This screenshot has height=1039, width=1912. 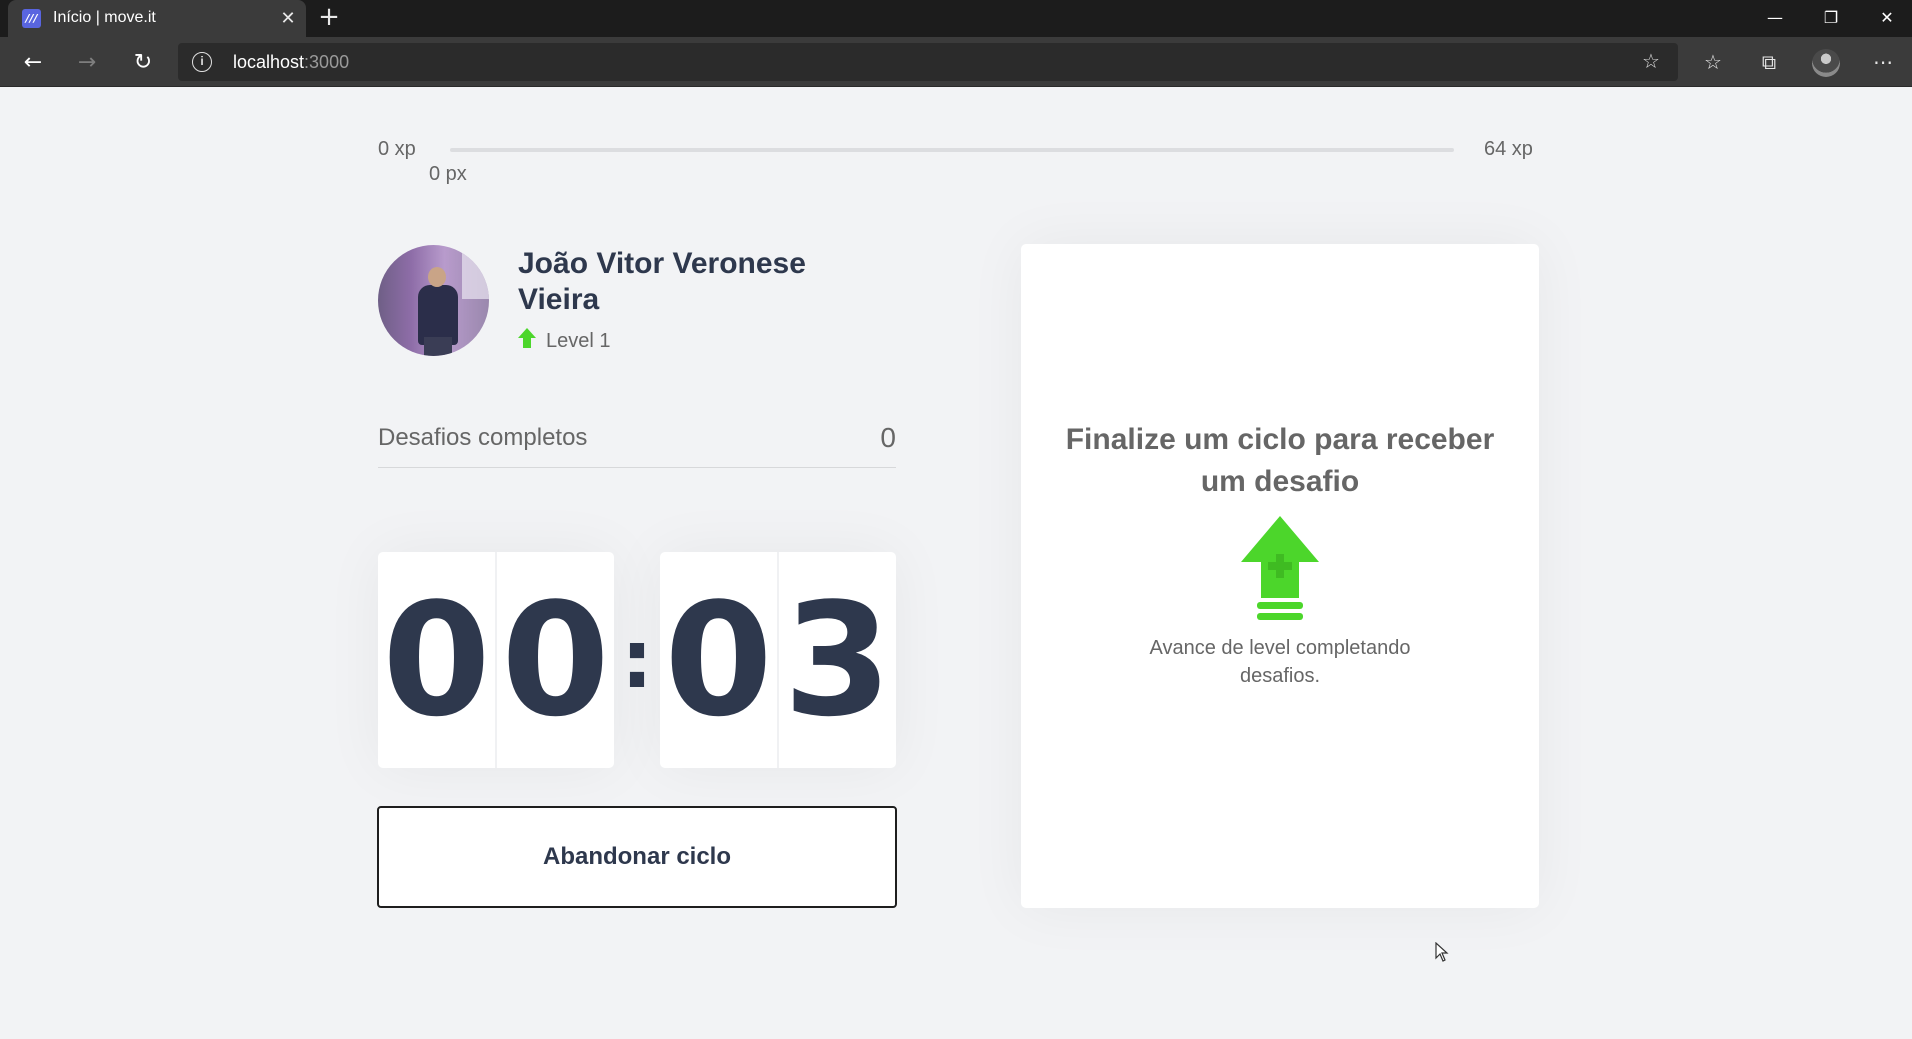 I want to click on browser-tabbar: /// Início | move.it ✕ + — ❐ ✕, so click(x=956, y=18).